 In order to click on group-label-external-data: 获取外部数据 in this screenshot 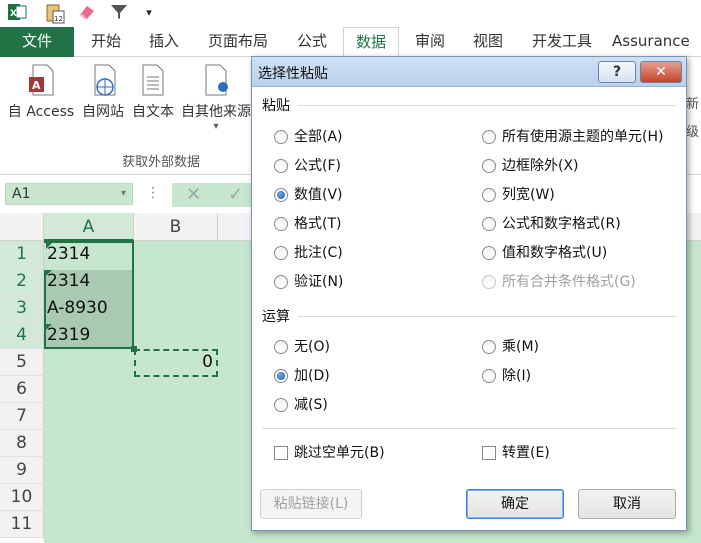, I will do `click(161, 162)`.